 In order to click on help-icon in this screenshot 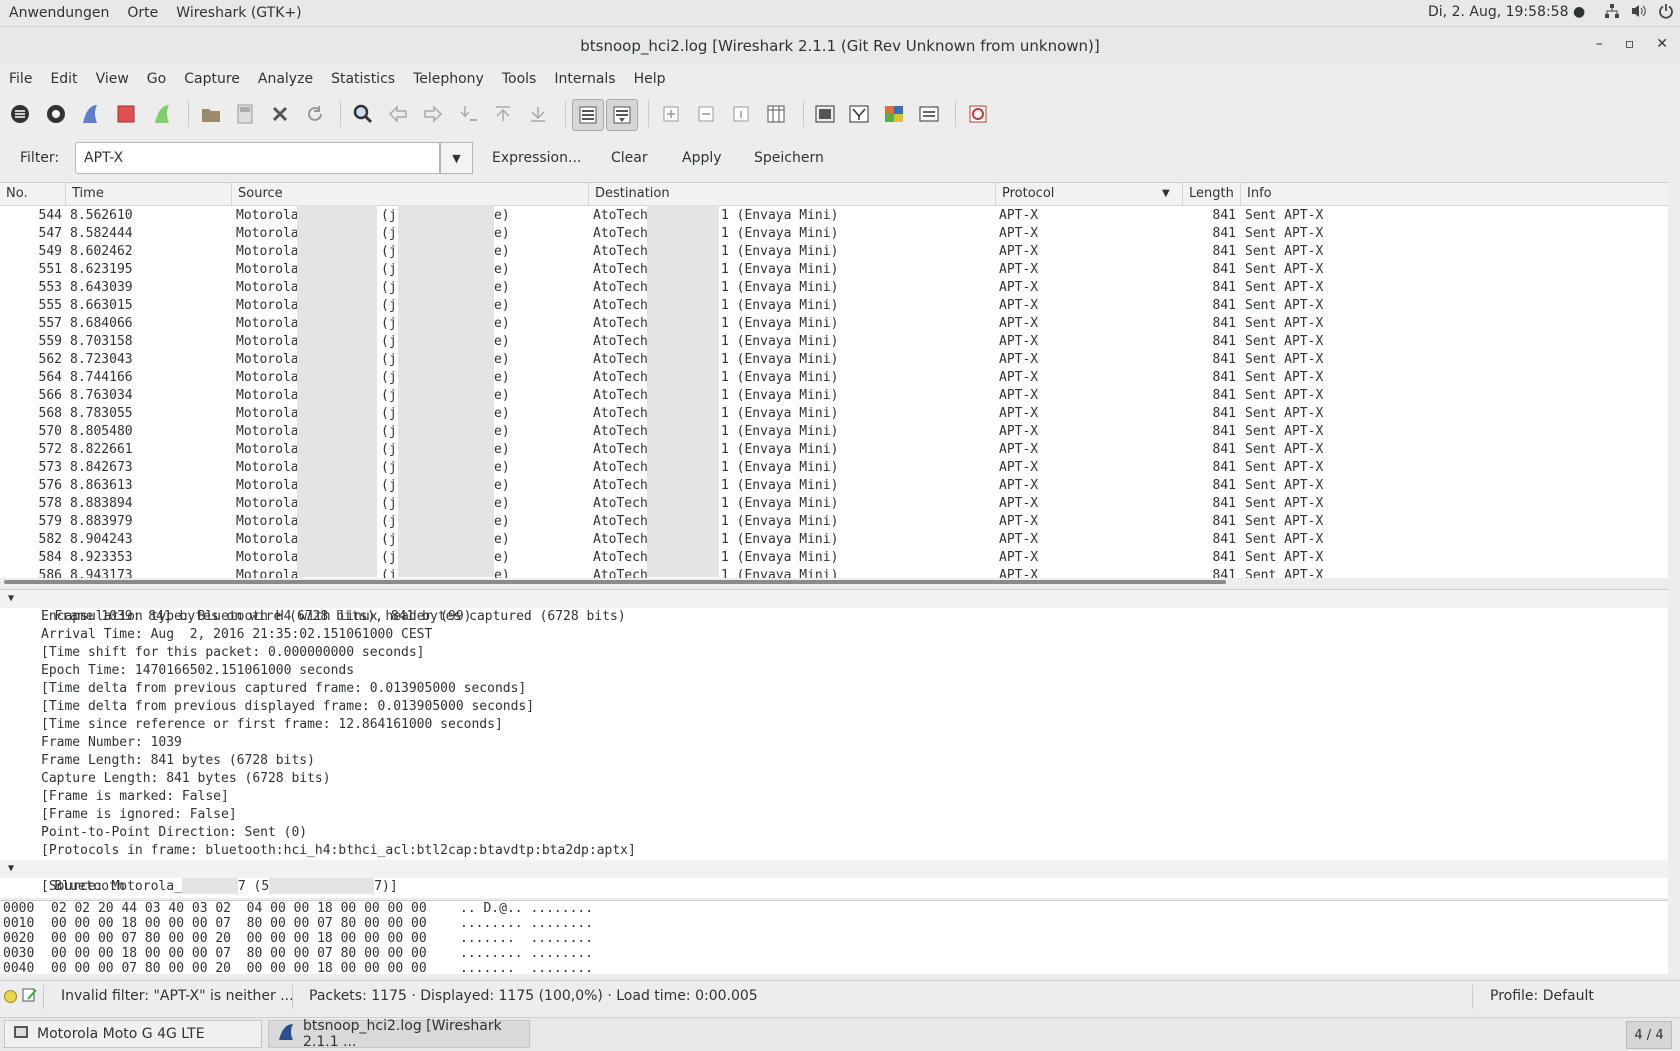, I will do `click(978, 114)`.